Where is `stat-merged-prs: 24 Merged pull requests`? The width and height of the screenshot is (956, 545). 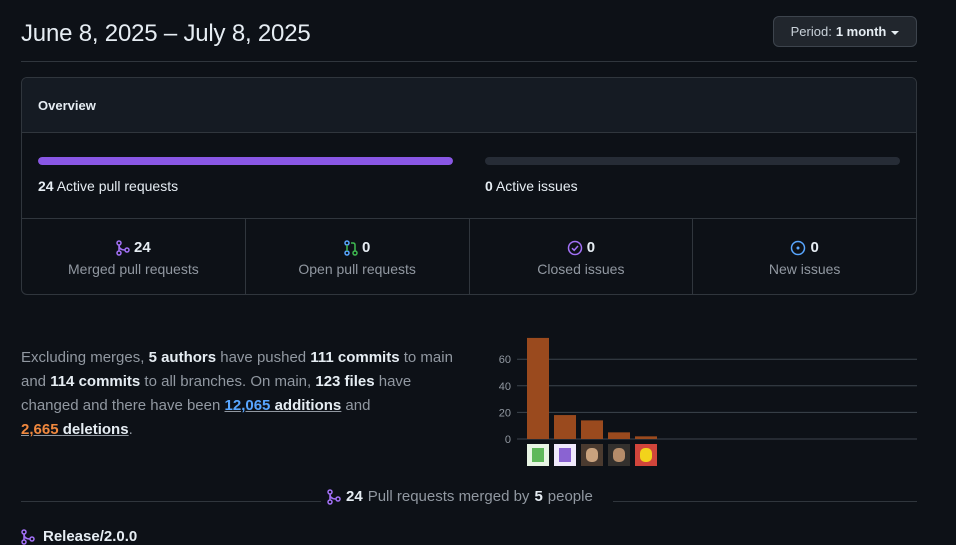
stat-merged-prs: 24 Merged pull requests is located at coordinates (134, 256).